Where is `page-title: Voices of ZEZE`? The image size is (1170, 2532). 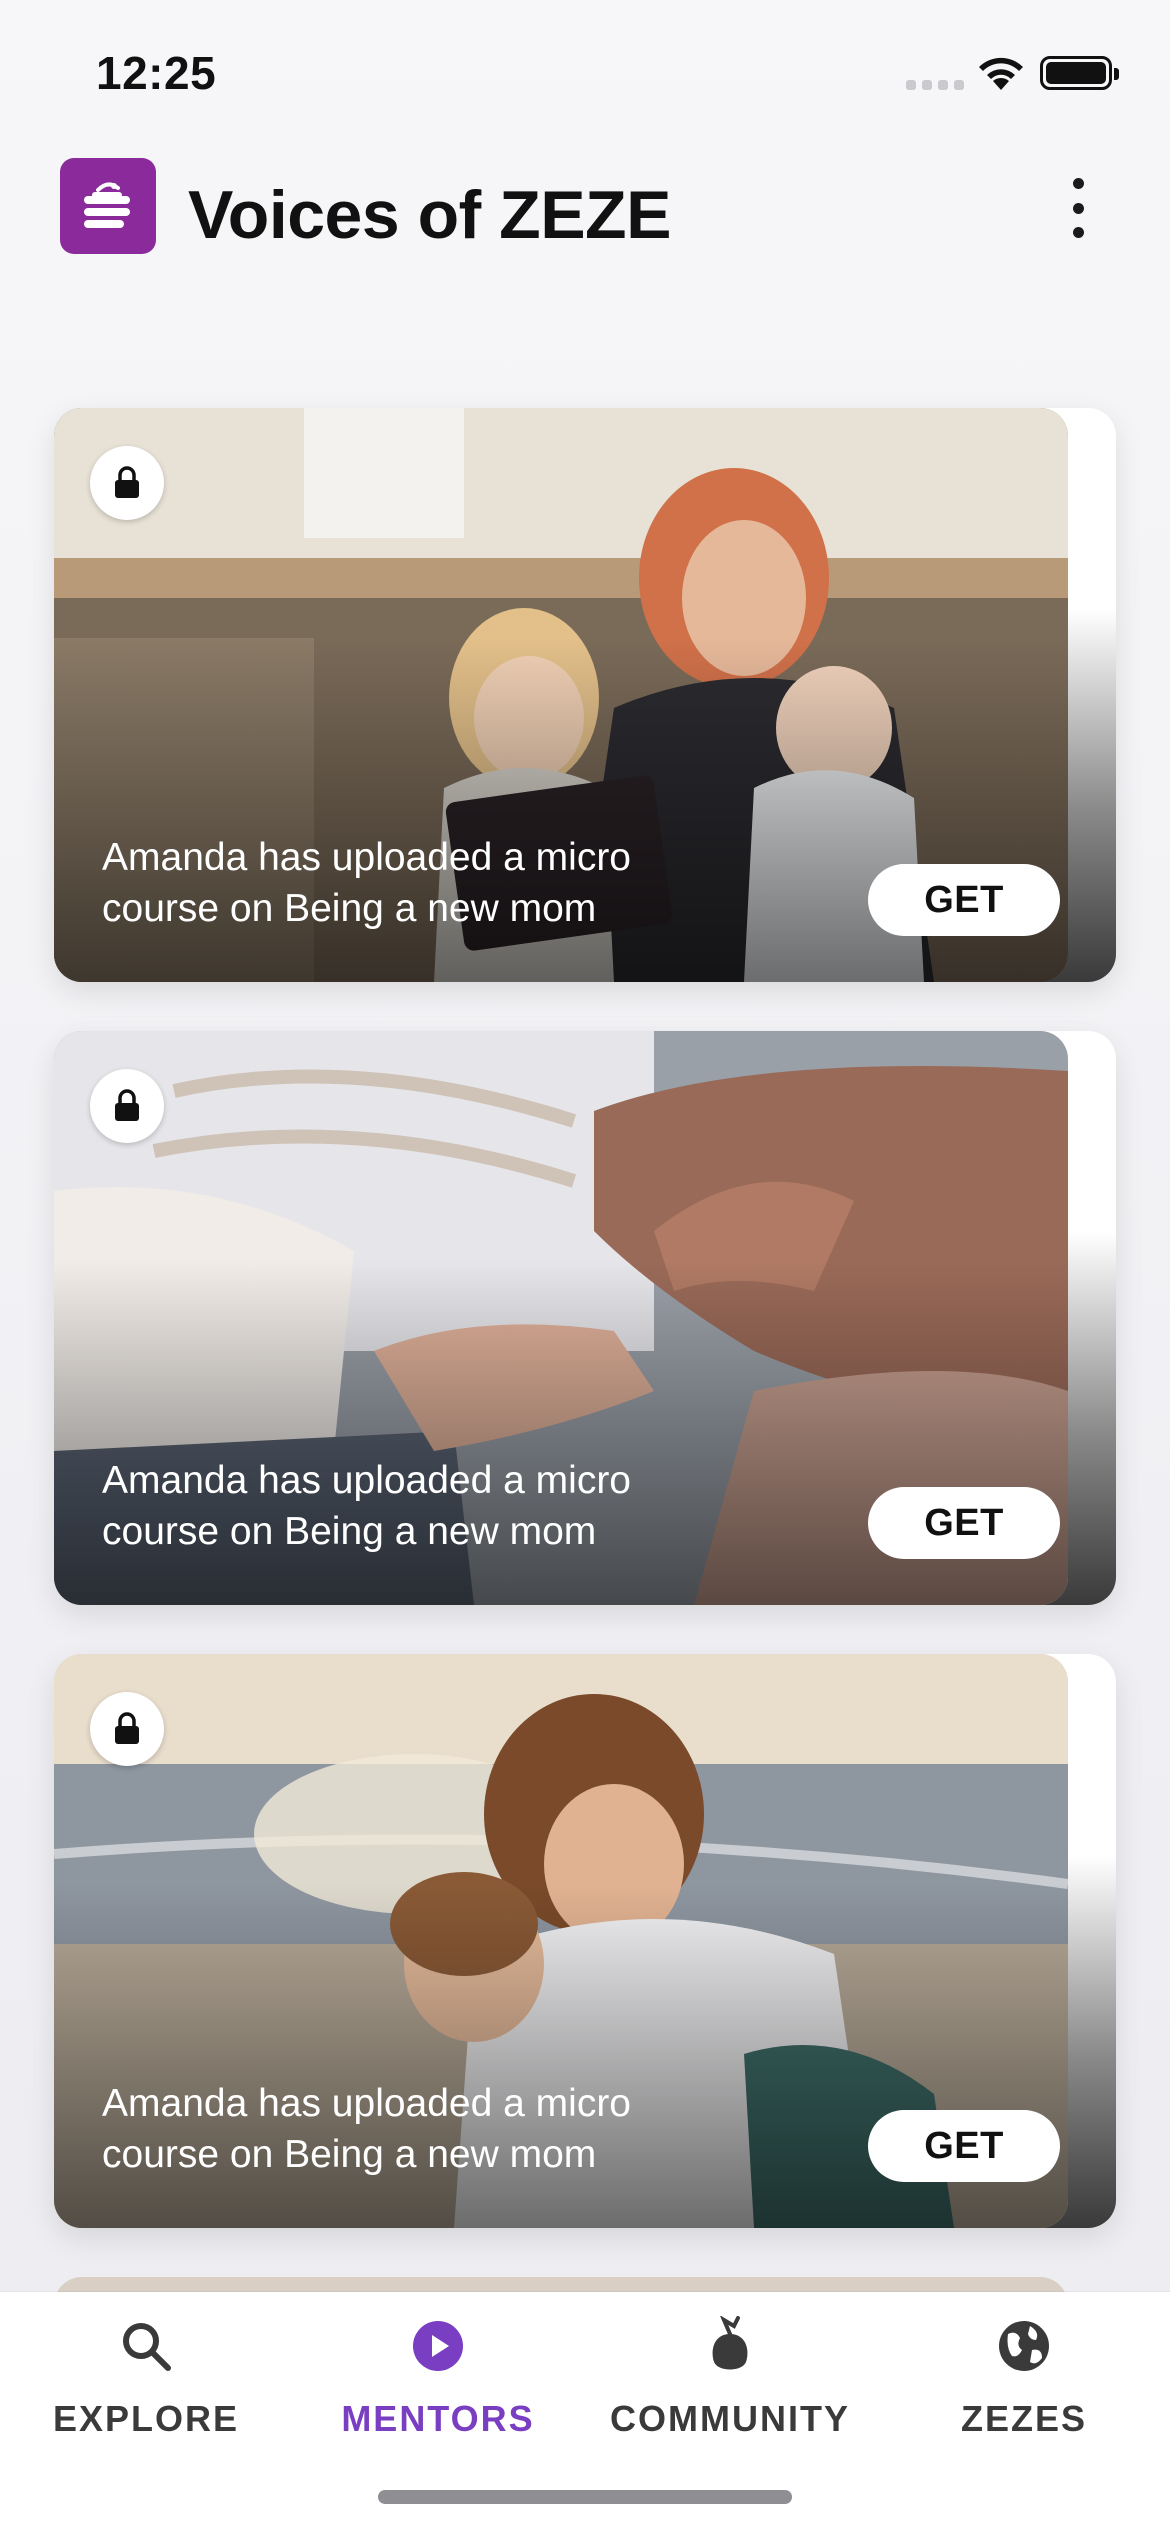
page-title: Voices of ZEZE is located at coordinates (429, 215).